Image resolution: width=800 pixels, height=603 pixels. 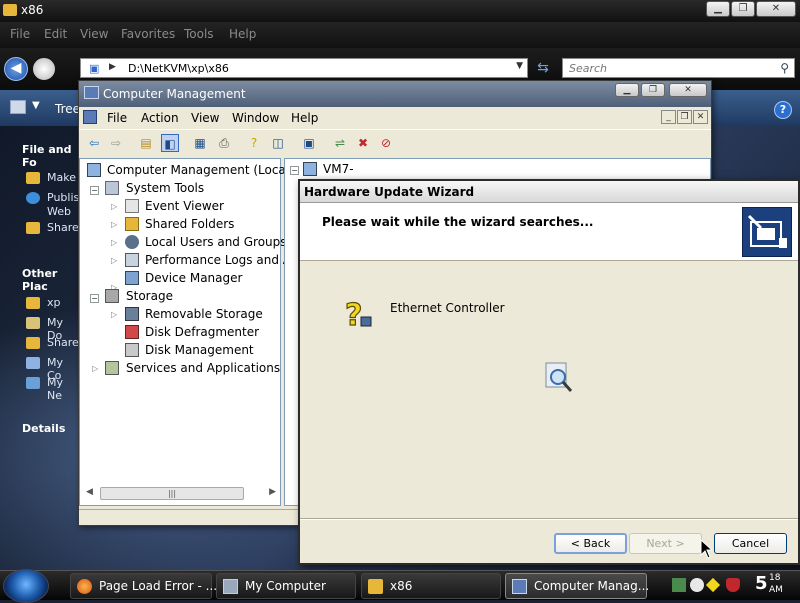 What do you see at coordinates (203, 368) in the screenshot?
I see `tree-item-services: Services and Applications` at bounding box center [203, 368].